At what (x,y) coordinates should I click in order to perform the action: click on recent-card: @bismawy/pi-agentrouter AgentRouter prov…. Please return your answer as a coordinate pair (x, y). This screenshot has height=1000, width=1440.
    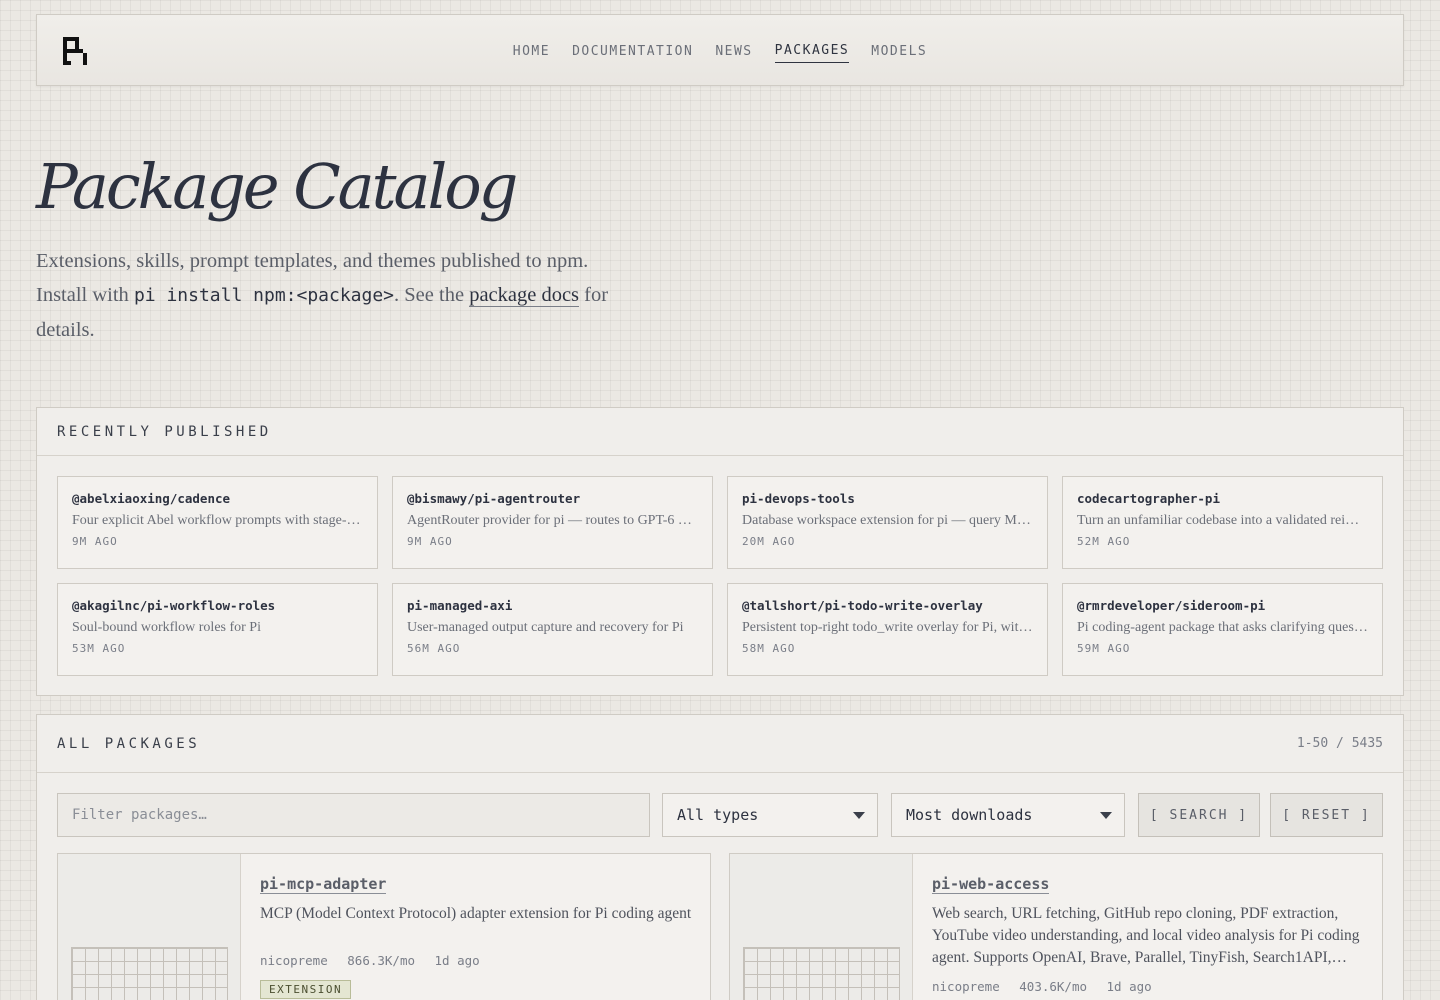
    Looking at the image, I should click on (552, 522).